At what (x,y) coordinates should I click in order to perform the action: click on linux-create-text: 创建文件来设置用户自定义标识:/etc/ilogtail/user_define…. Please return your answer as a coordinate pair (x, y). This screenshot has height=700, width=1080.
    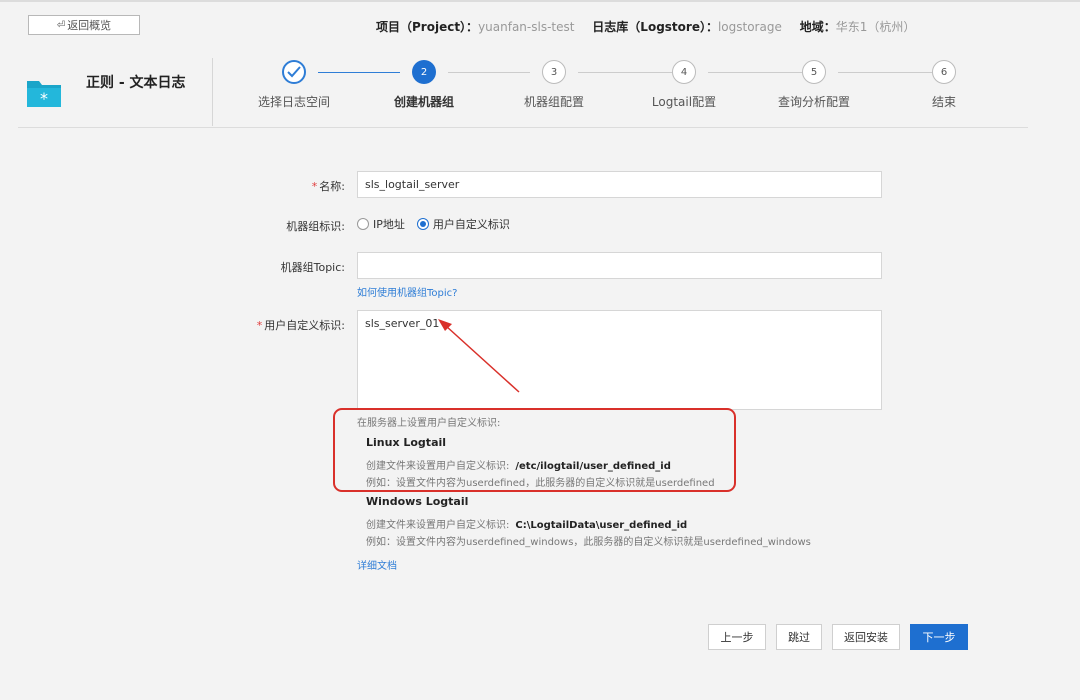
    Looking at the image, I should click on (518, 466).